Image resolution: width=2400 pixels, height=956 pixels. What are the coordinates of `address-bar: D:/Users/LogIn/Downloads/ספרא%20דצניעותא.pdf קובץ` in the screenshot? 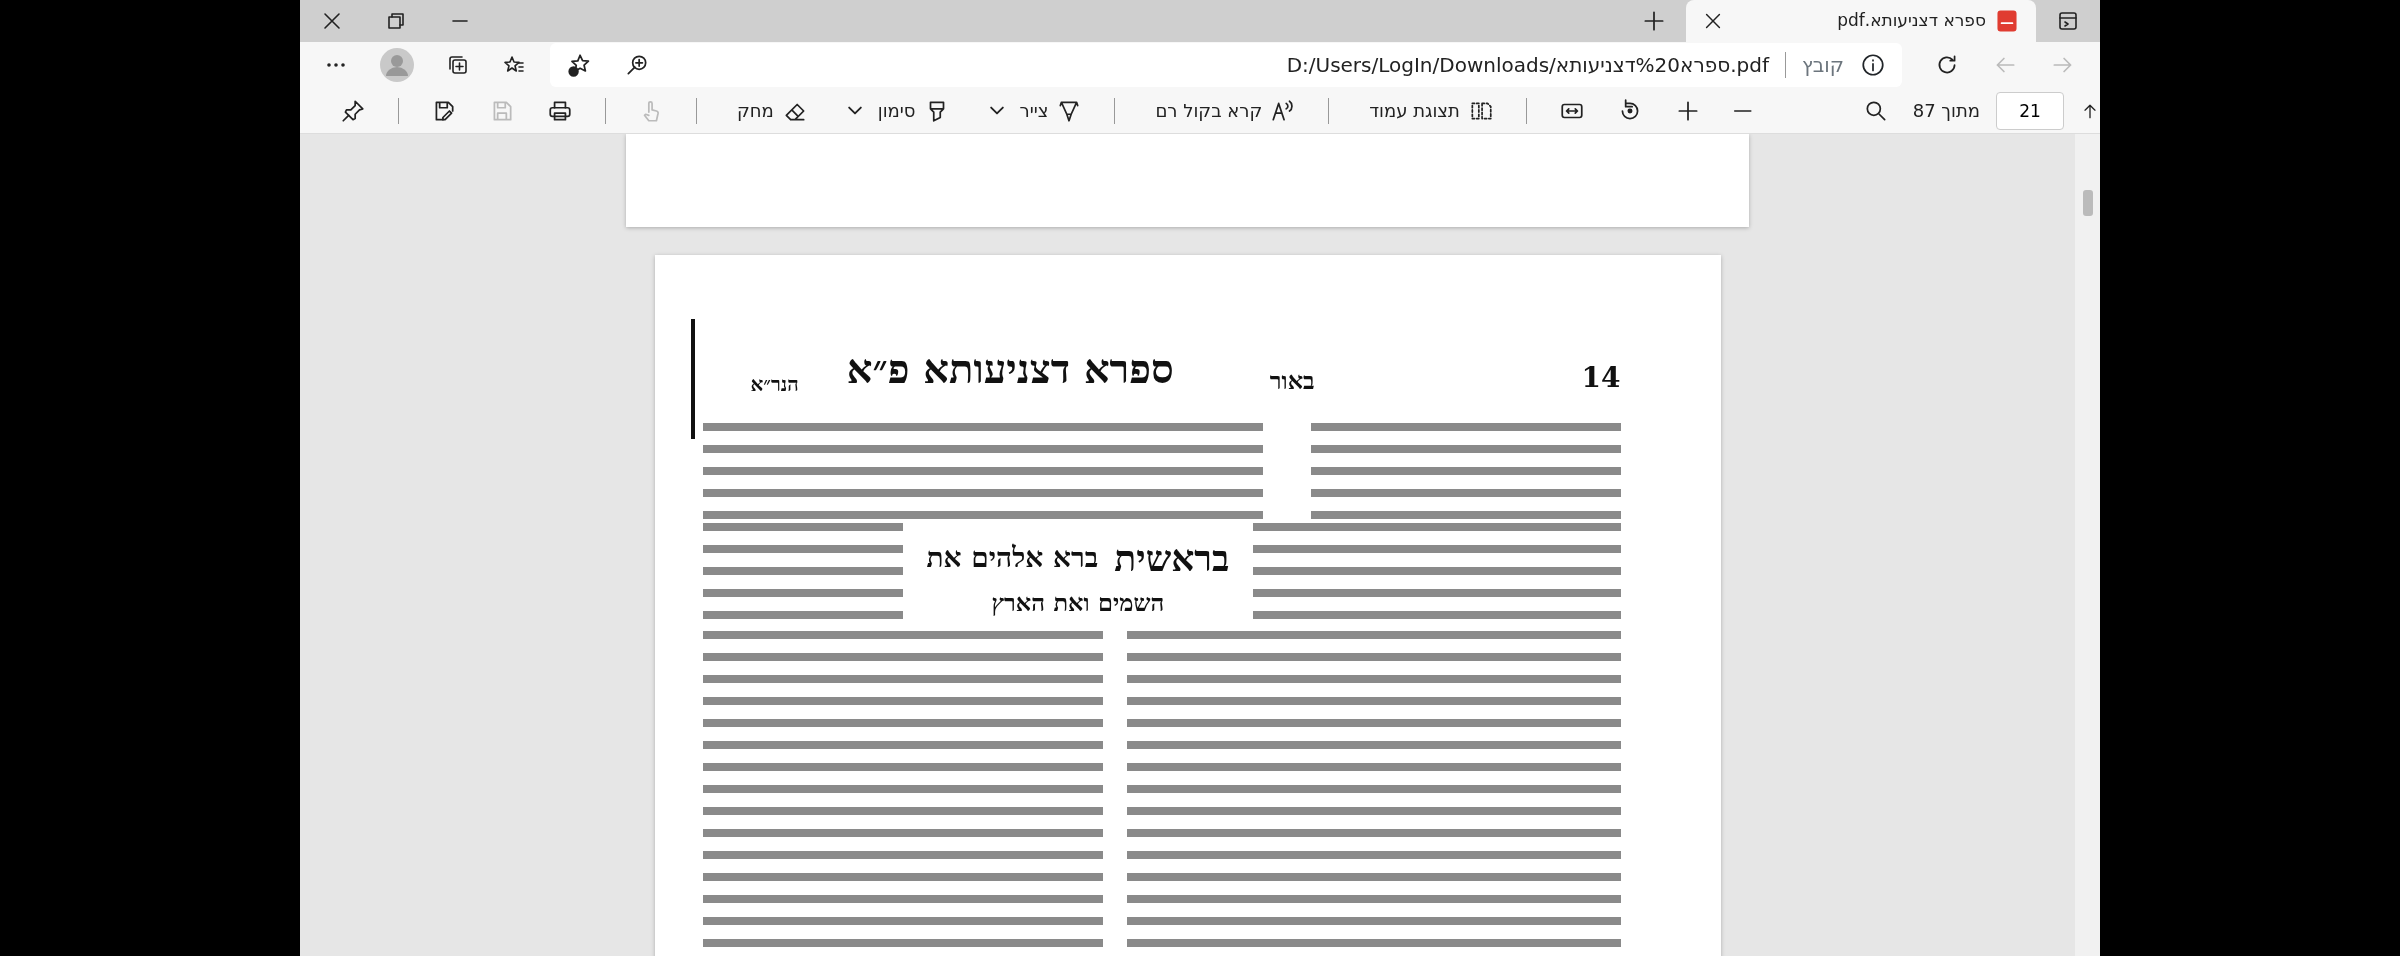 It's located at (1226, 65).